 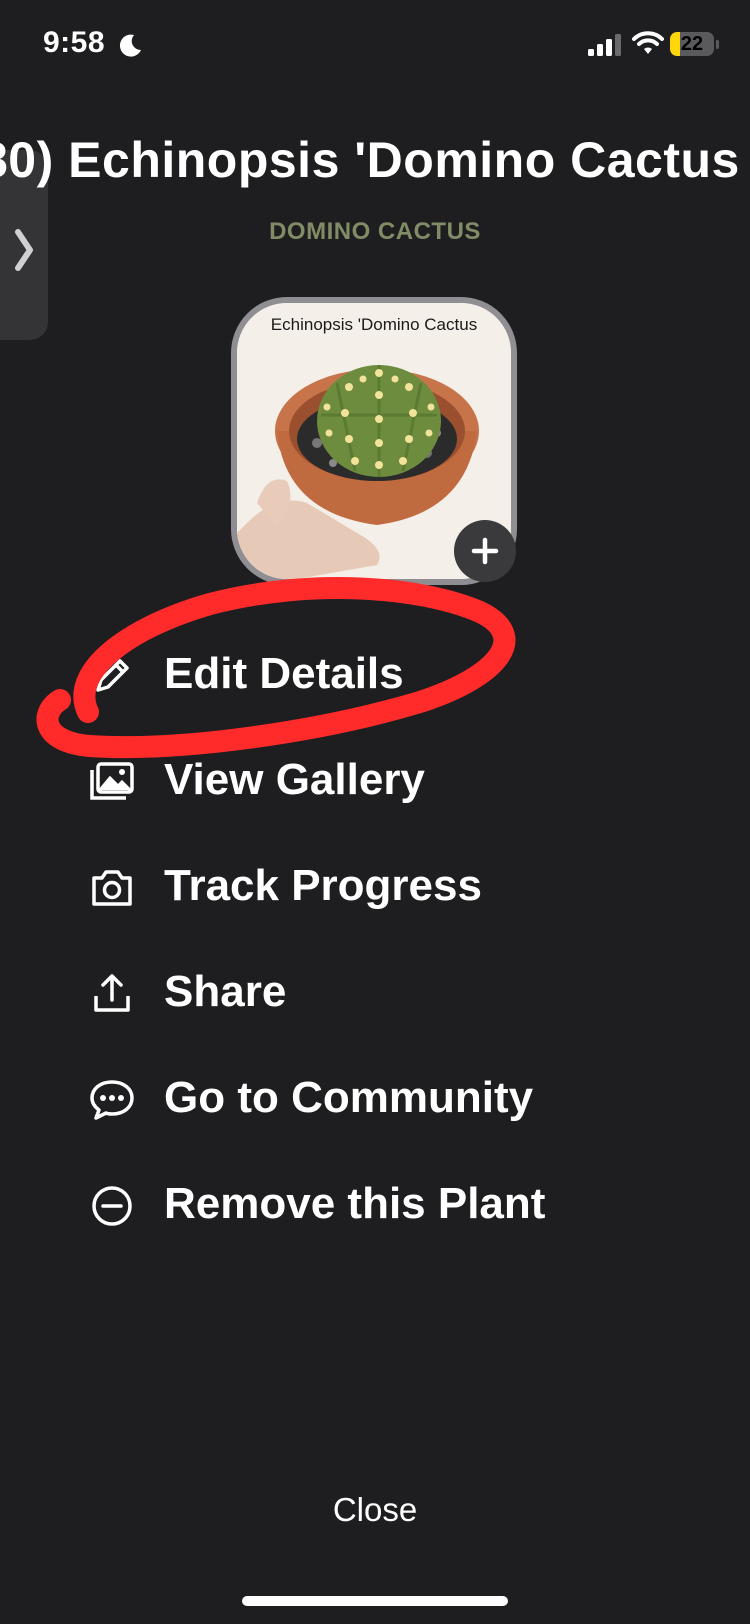 What do you see at coordinates (112, 993) in the screenshot?
I see `share-icon` at bounding box center [112, 993].